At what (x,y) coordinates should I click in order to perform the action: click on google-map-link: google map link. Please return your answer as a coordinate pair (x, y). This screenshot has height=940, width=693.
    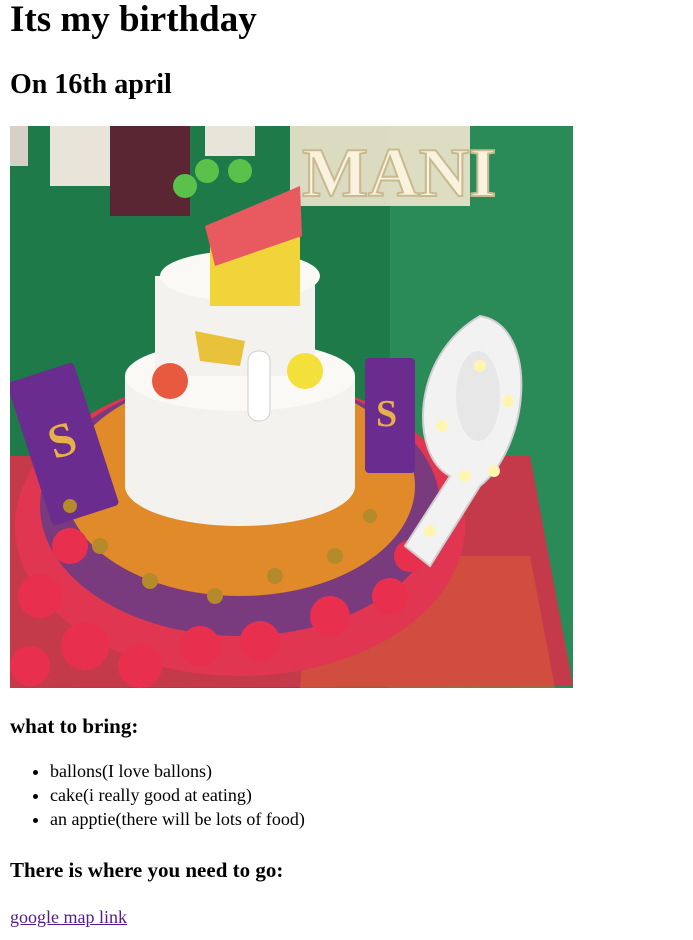
    Looking at the image, I should click on (68, 917).